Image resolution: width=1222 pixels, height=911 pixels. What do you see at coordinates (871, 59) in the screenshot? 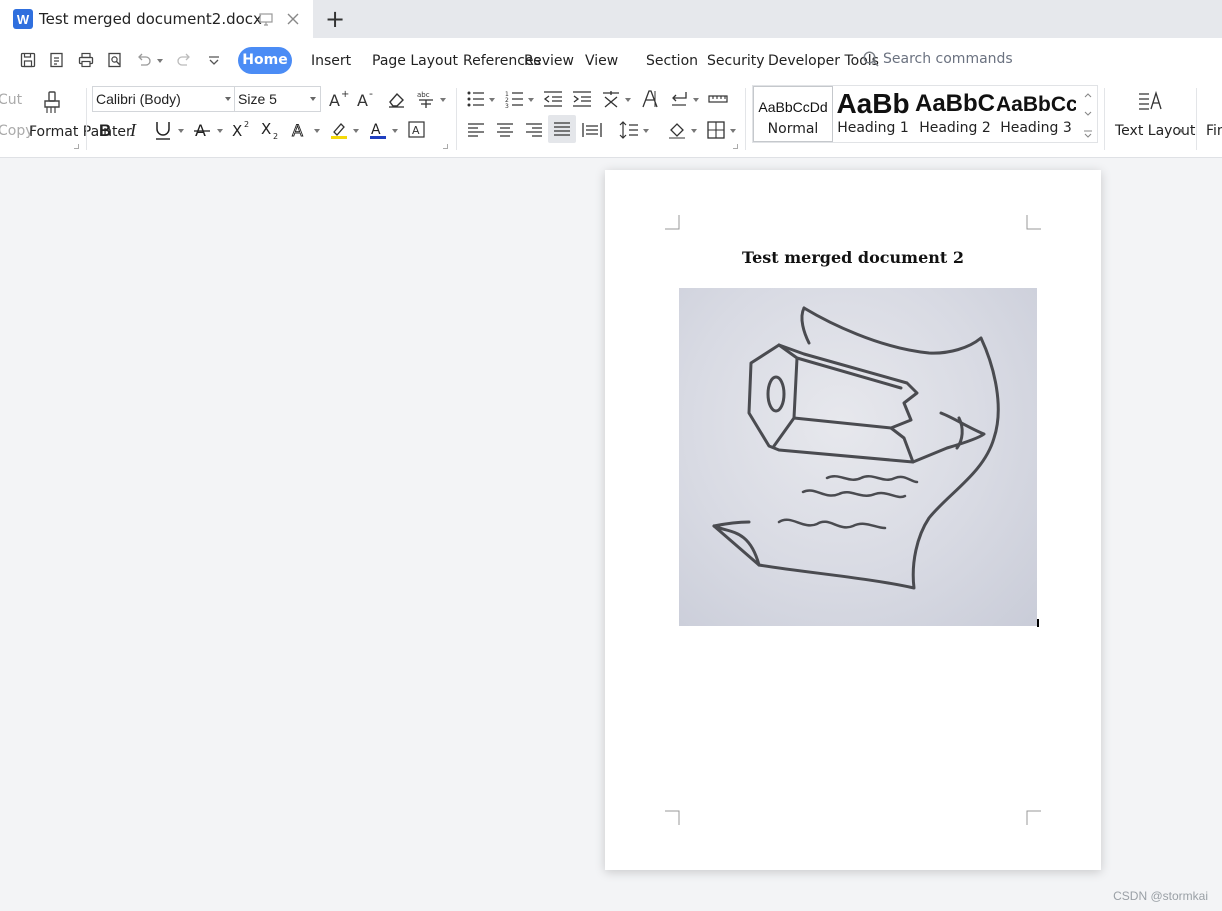
I see `search-icon` at bounding box center [871, 59].